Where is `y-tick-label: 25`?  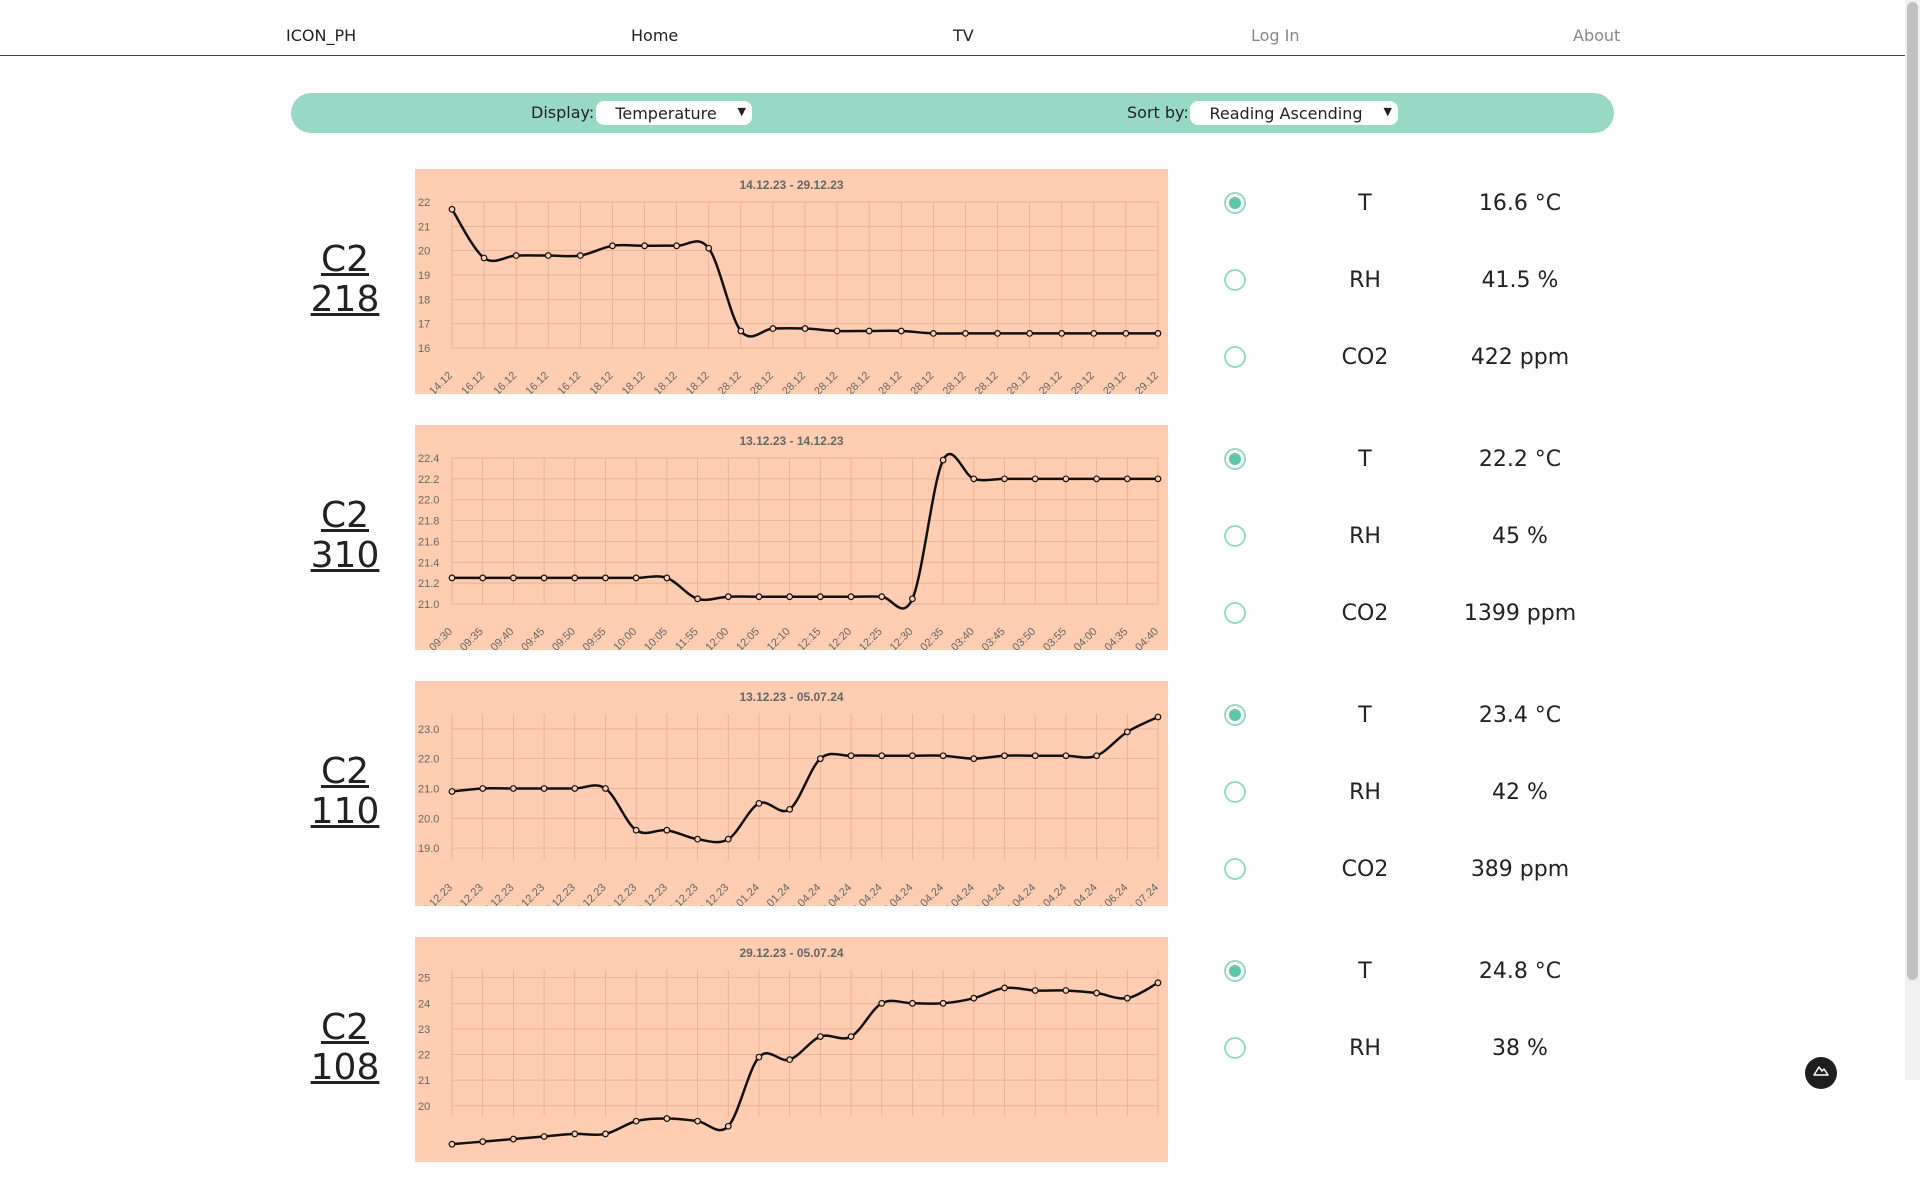
y-tick-label: 25 is located at coordinates (424, 979).